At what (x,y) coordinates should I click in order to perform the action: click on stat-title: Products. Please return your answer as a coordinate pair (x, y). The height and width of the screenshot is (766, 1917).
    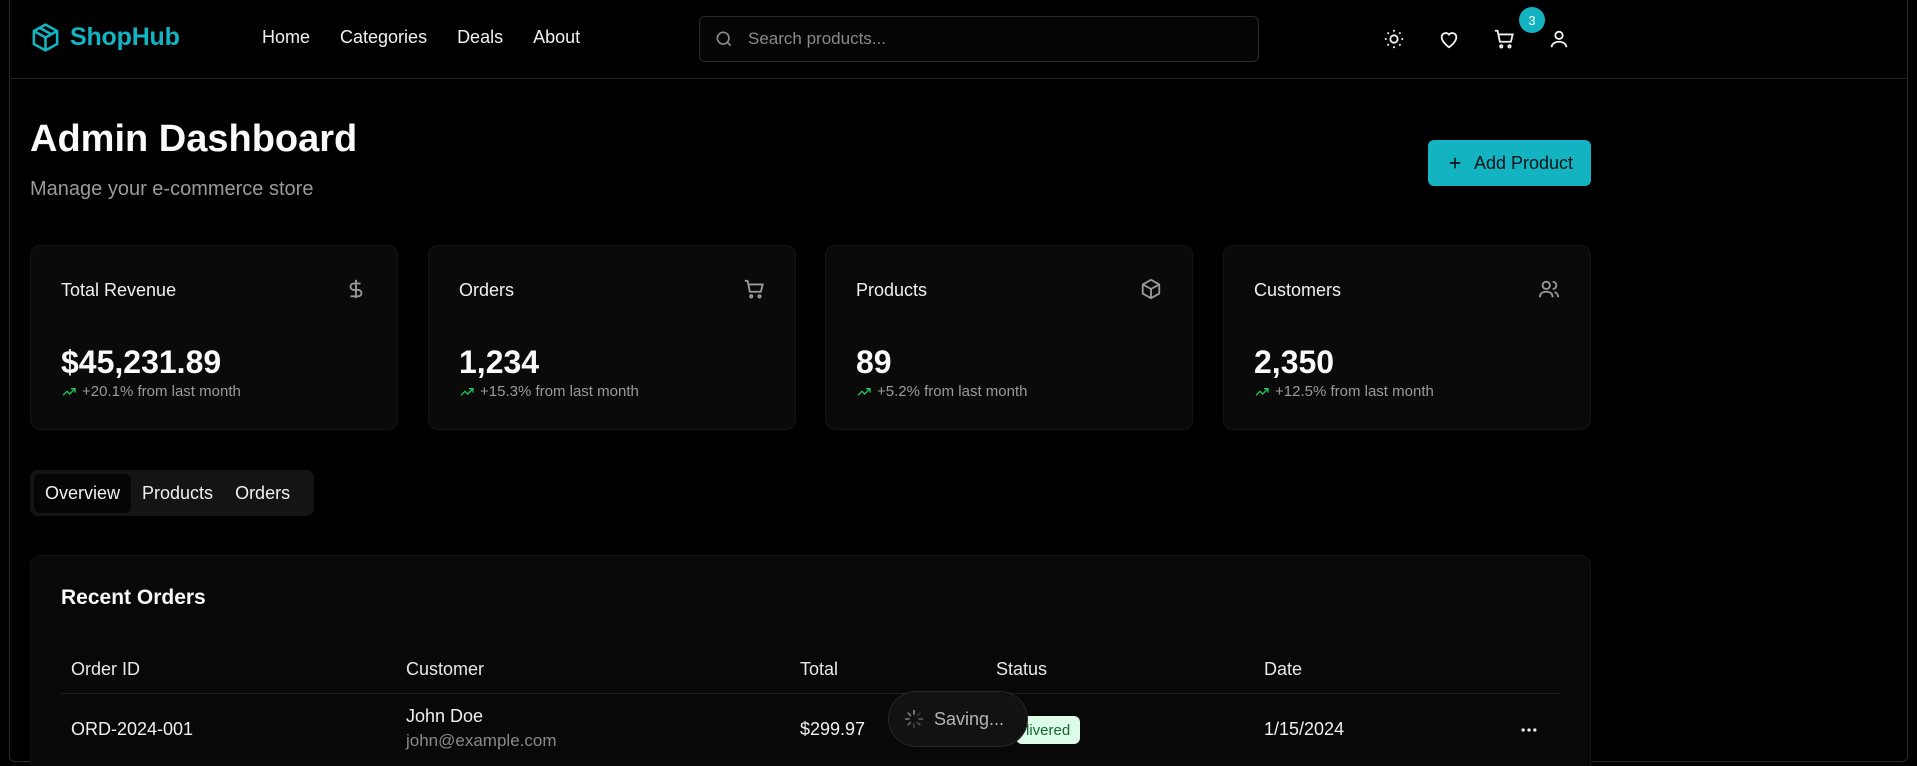
    Looking at the image, I should click on (892, 290).